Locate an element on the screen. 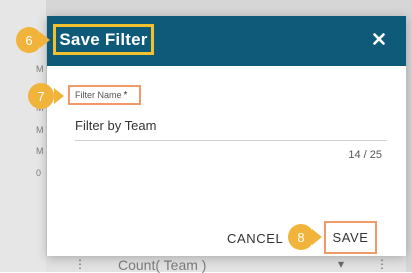  chevron-down-icon: ▾ is located at coordinates (341, 264).